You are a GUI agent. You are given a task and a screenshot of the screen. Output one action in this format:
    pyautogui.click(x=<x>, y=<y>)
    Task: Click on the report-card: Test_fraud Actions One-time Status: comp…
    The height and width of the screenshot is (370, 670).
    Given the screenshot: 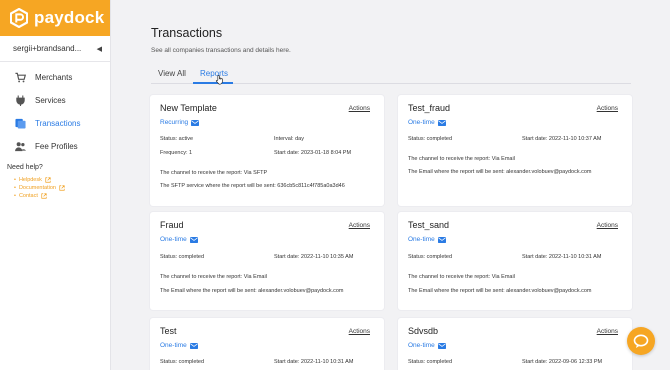 What is the action you would take?
    pyautogui.click(x=515, y=150)
    